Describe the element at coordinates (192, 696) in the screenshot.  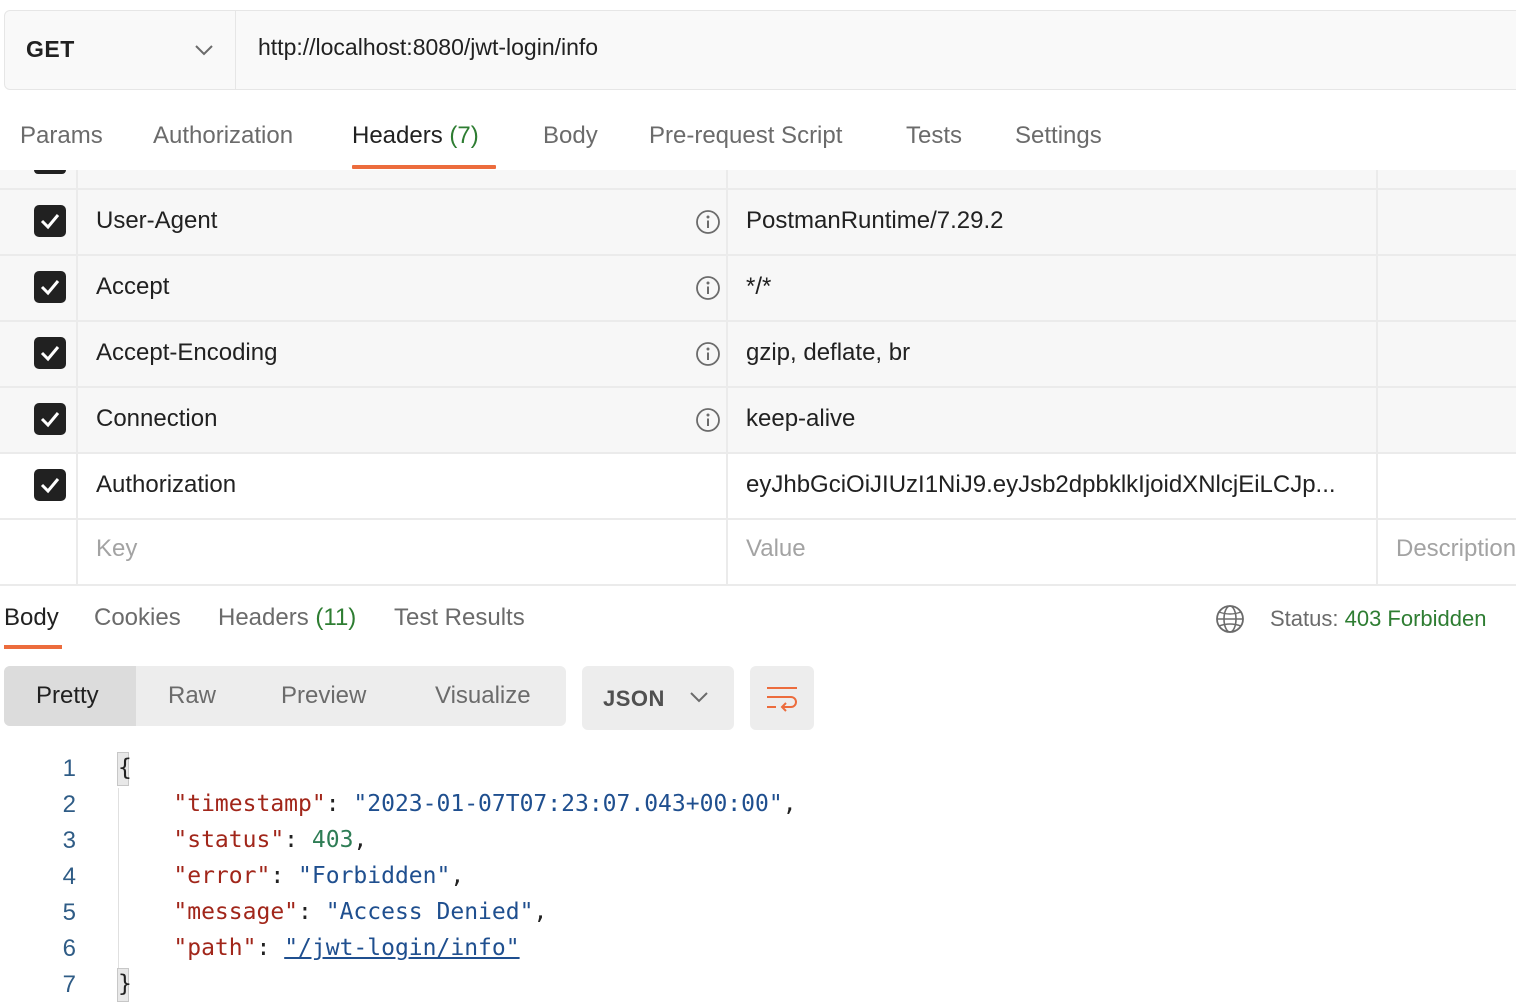
I see `view-mode-raw: Raw` at that location.